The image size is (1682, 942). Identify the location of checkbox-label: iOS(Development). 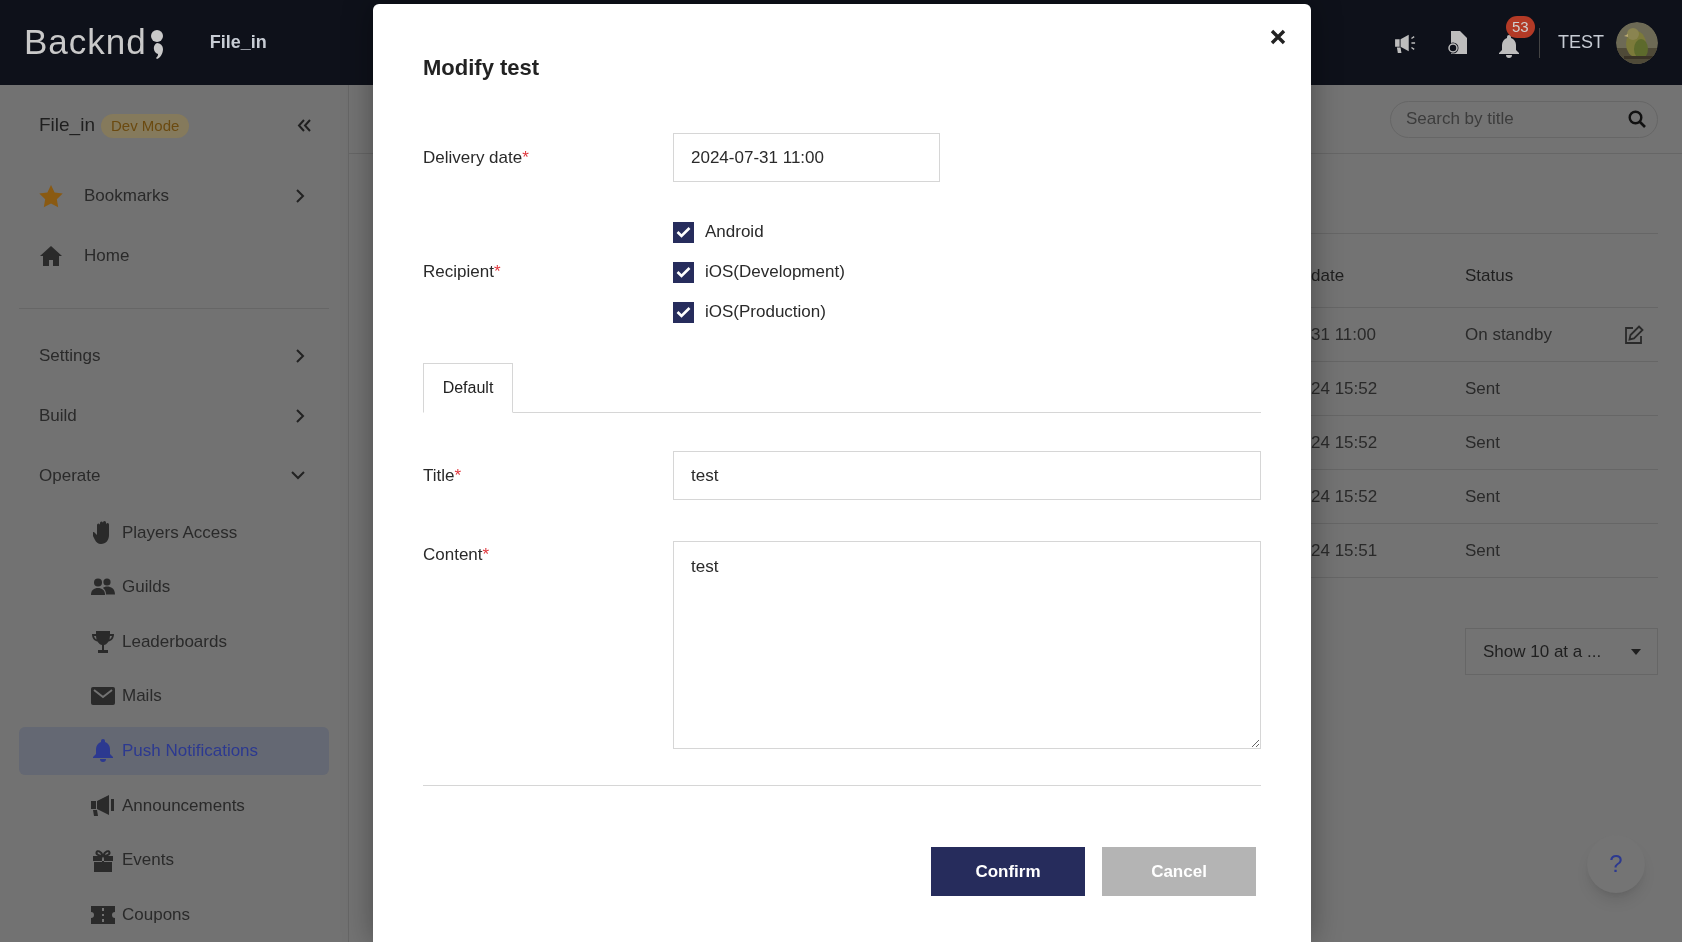
(775, 272).